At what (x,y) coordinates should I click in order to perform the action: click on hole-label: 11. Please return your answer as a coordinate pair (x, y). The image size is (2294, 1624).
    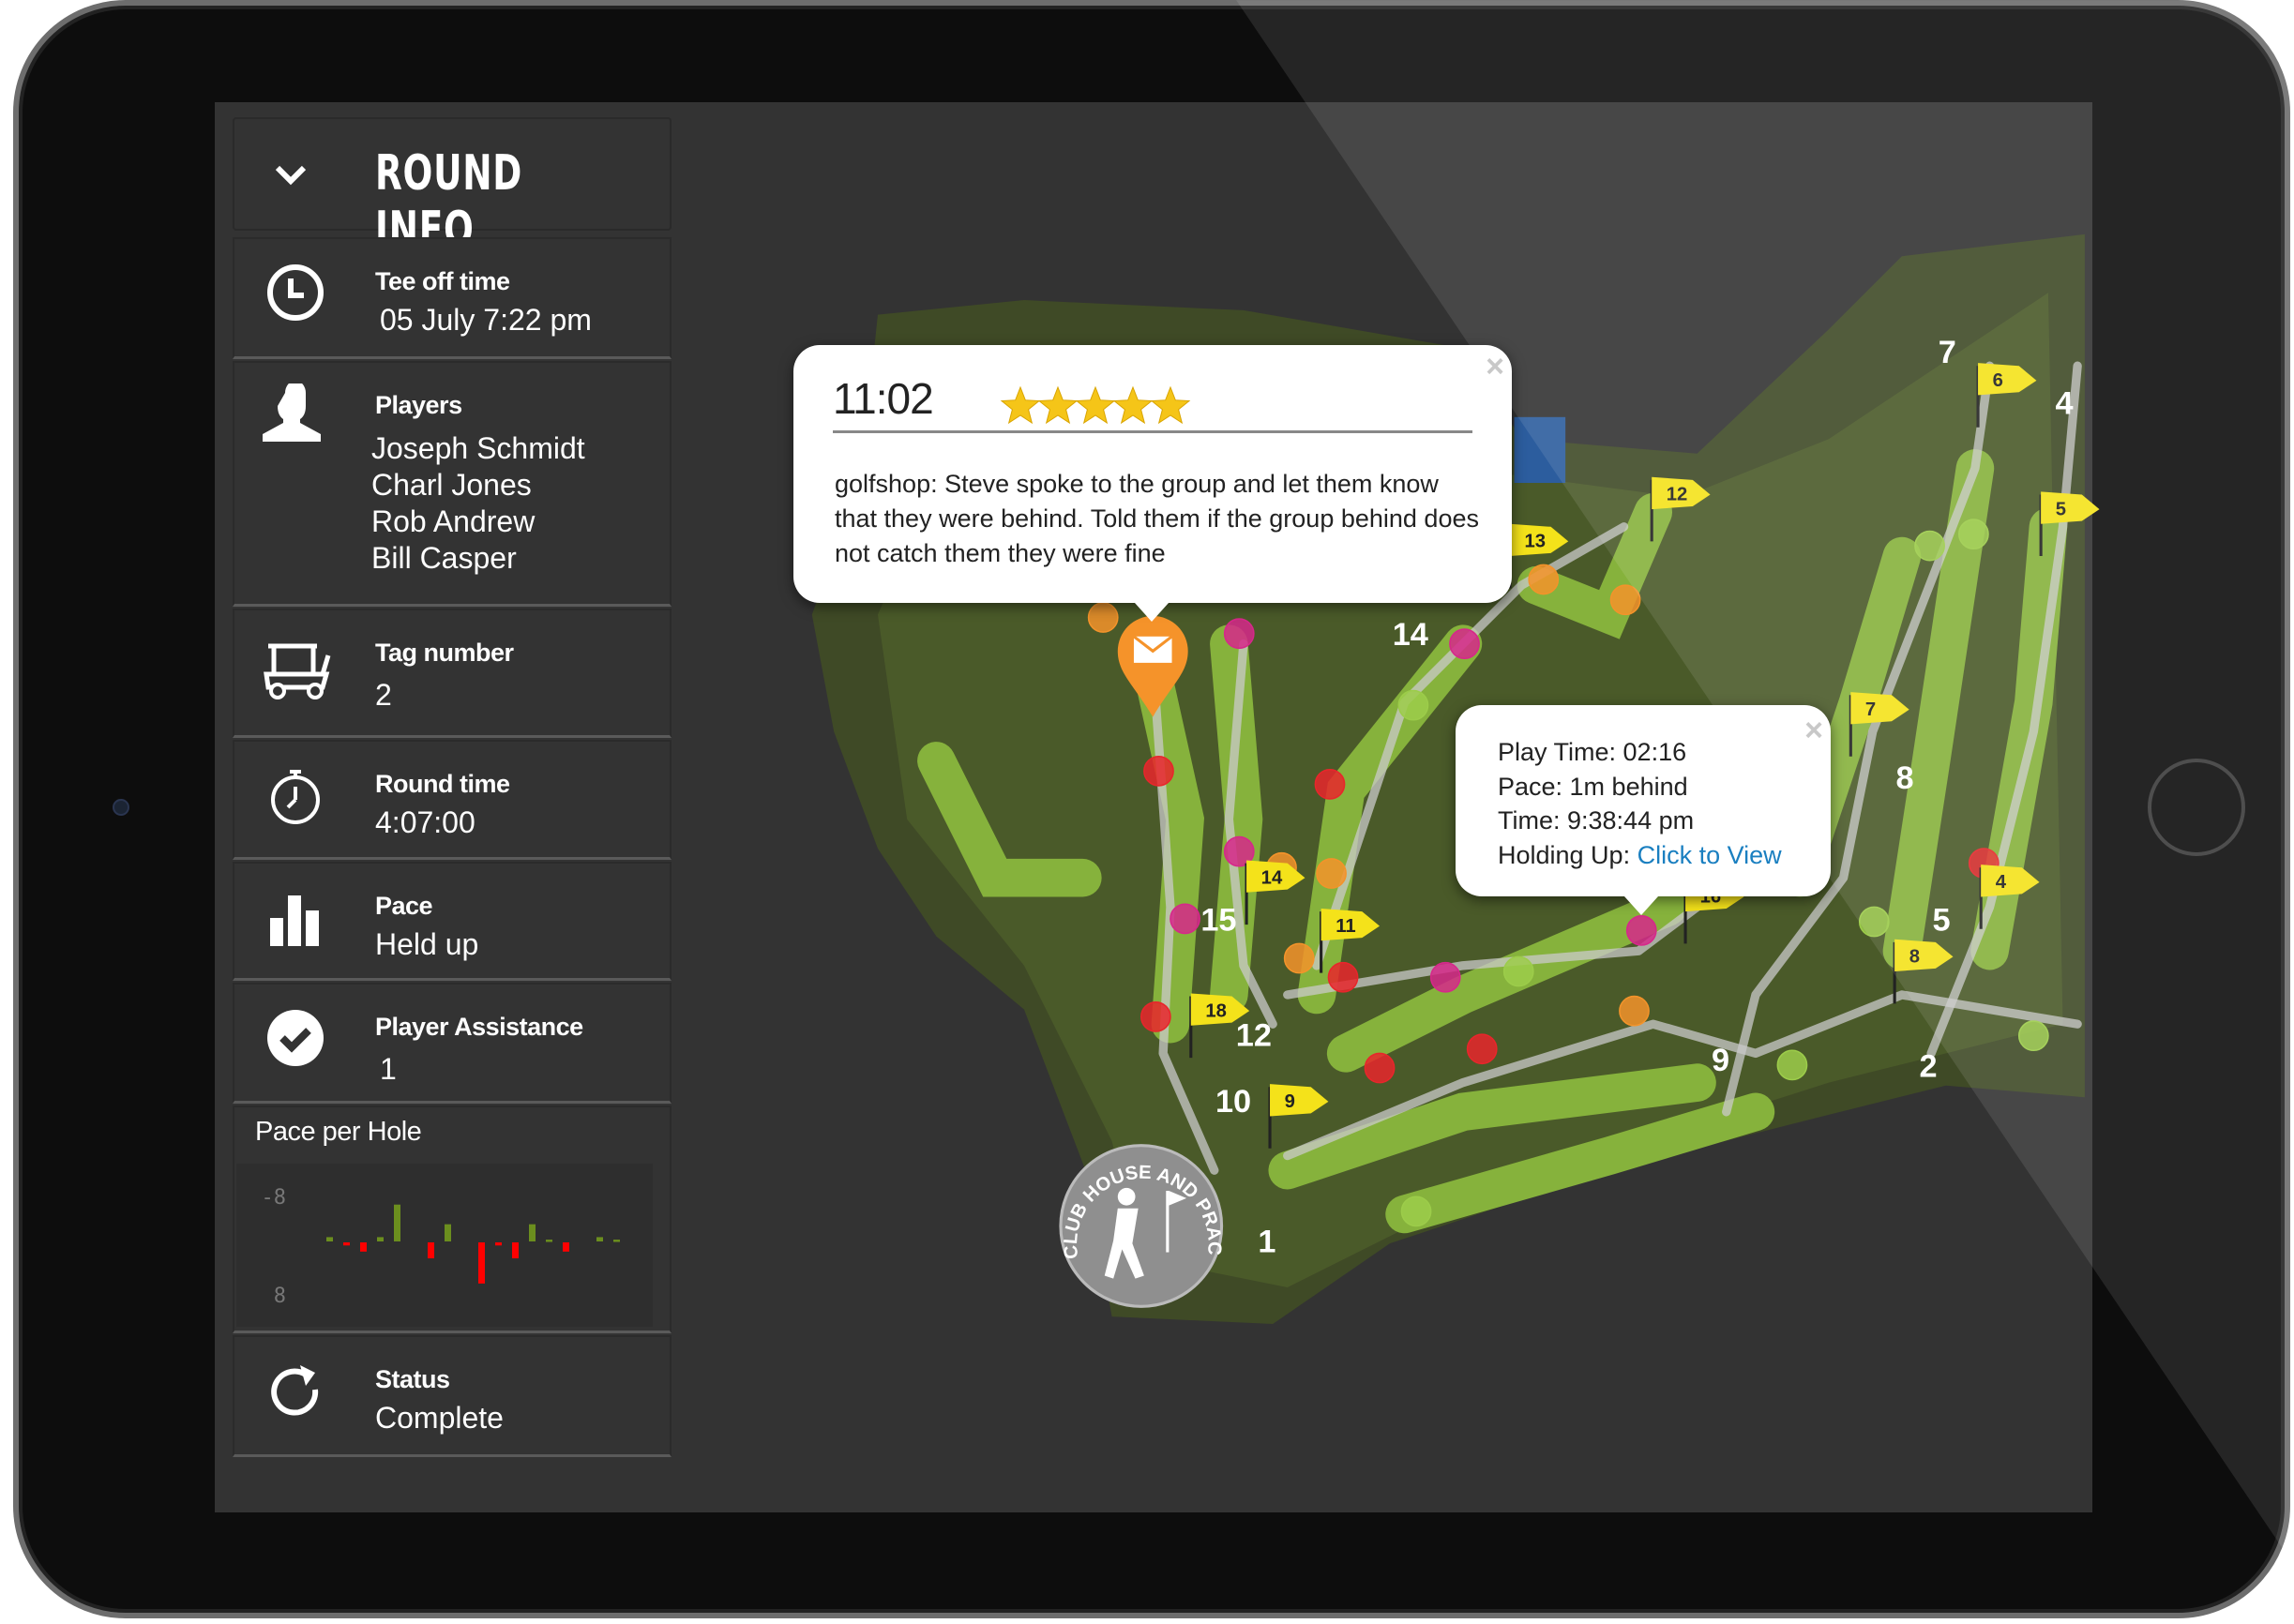
    Looking at the image, I should click on (1345, 926).